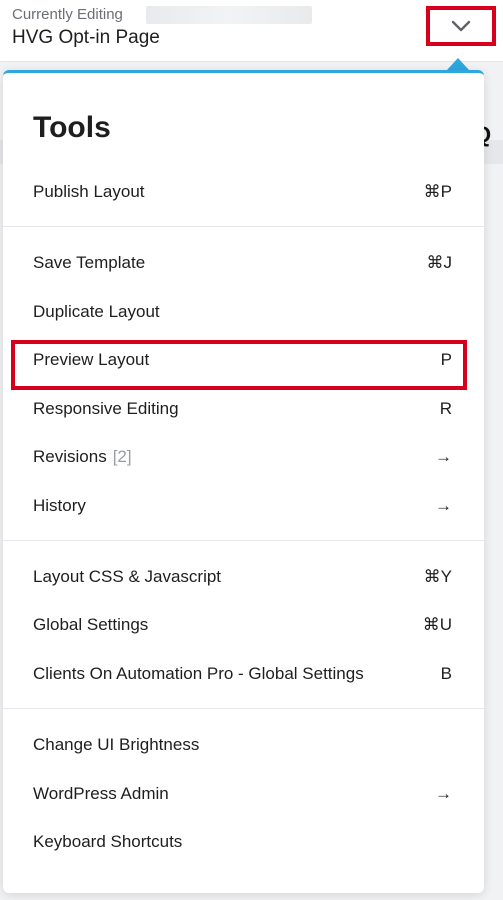  What do you see at coordinates (89, 191) in the screenshot?
I see `menu-item-label: Publish Layout` at bounding box center [89, 191].